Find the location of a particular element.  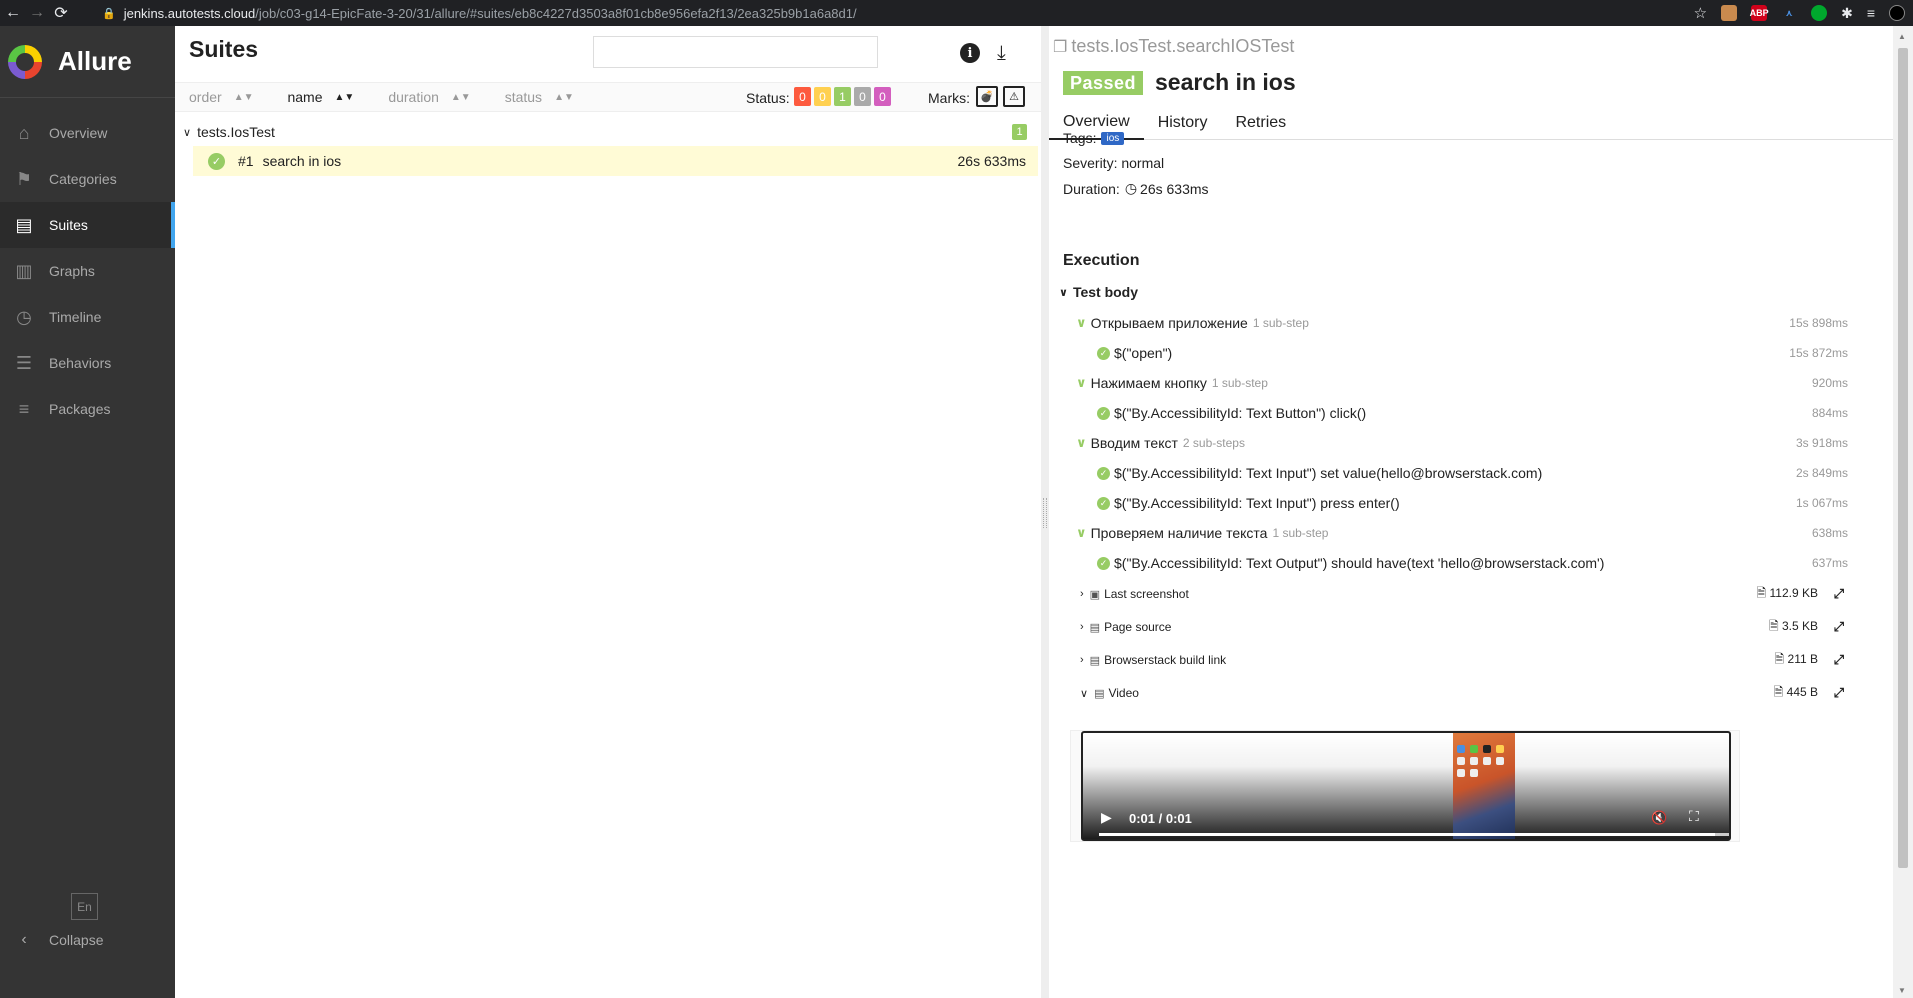

tags-row: Tags: ios is located at coordinates (1094, 138).